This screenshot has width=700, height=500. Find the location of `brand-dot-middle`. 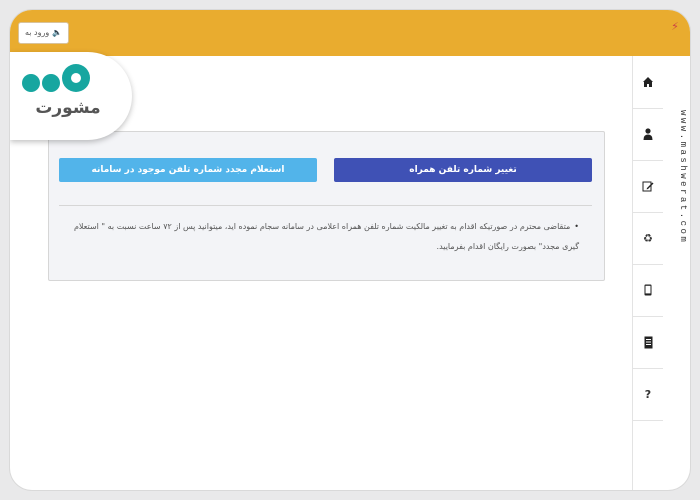

brand-dot-middle is located at coordinates (51, 83).